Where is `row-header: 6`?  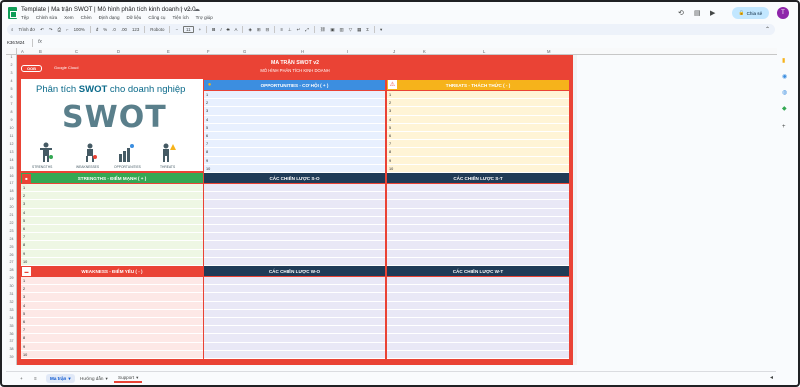 row-header: 6 is located at coordinates (11, 97).